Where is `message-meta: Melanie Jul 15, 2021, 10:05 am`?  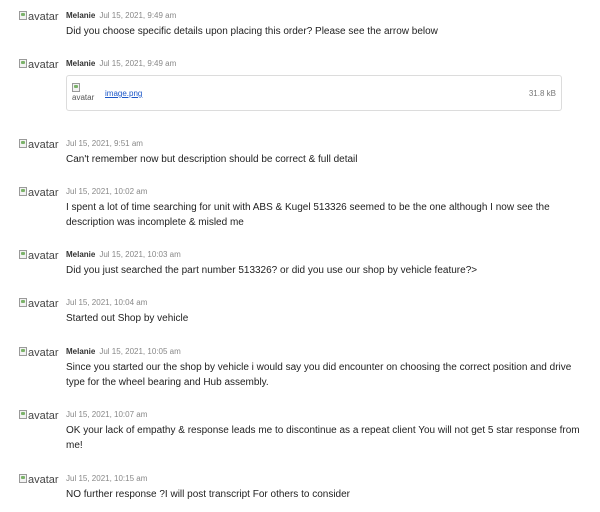 message-meta: Melanie Jul 15, 2021, 10:05 am is located at coordinates (123, 352).